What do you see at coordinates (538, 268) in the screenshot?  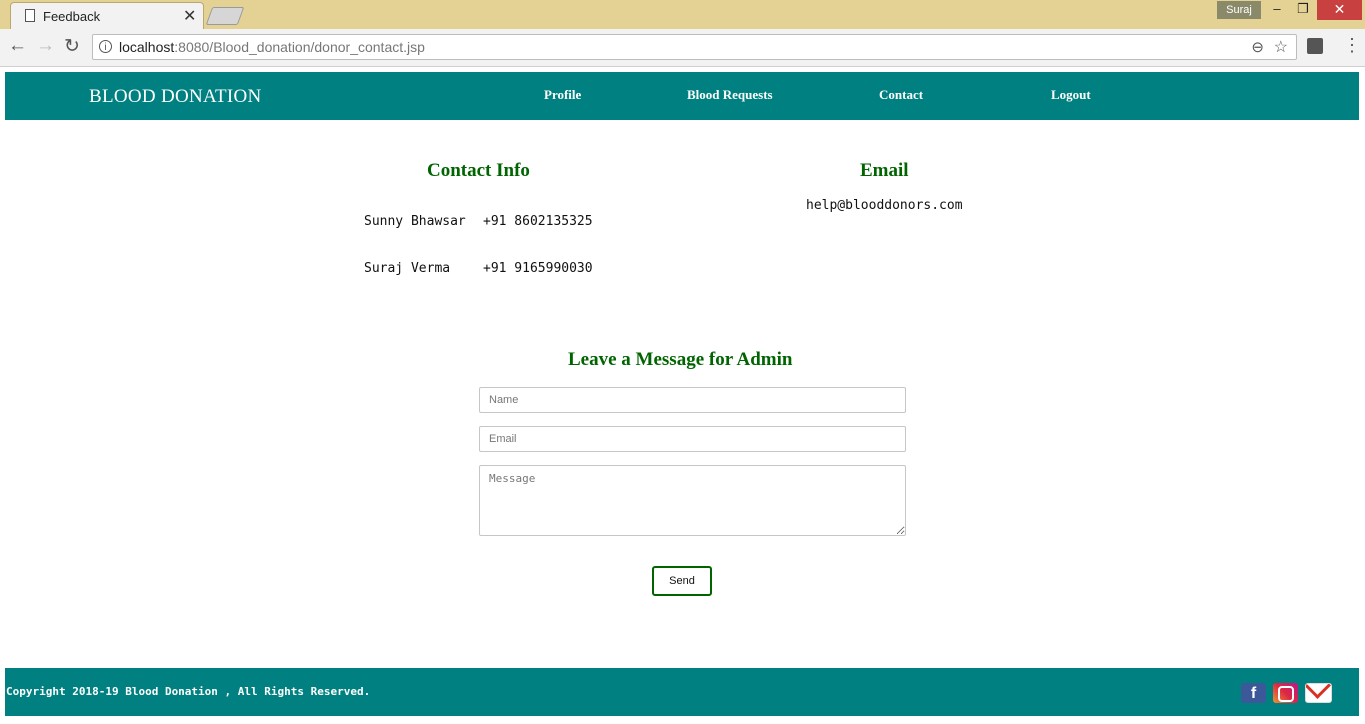 I see `contact-phone: +91 9165990030` at bounding box center [538, 268].